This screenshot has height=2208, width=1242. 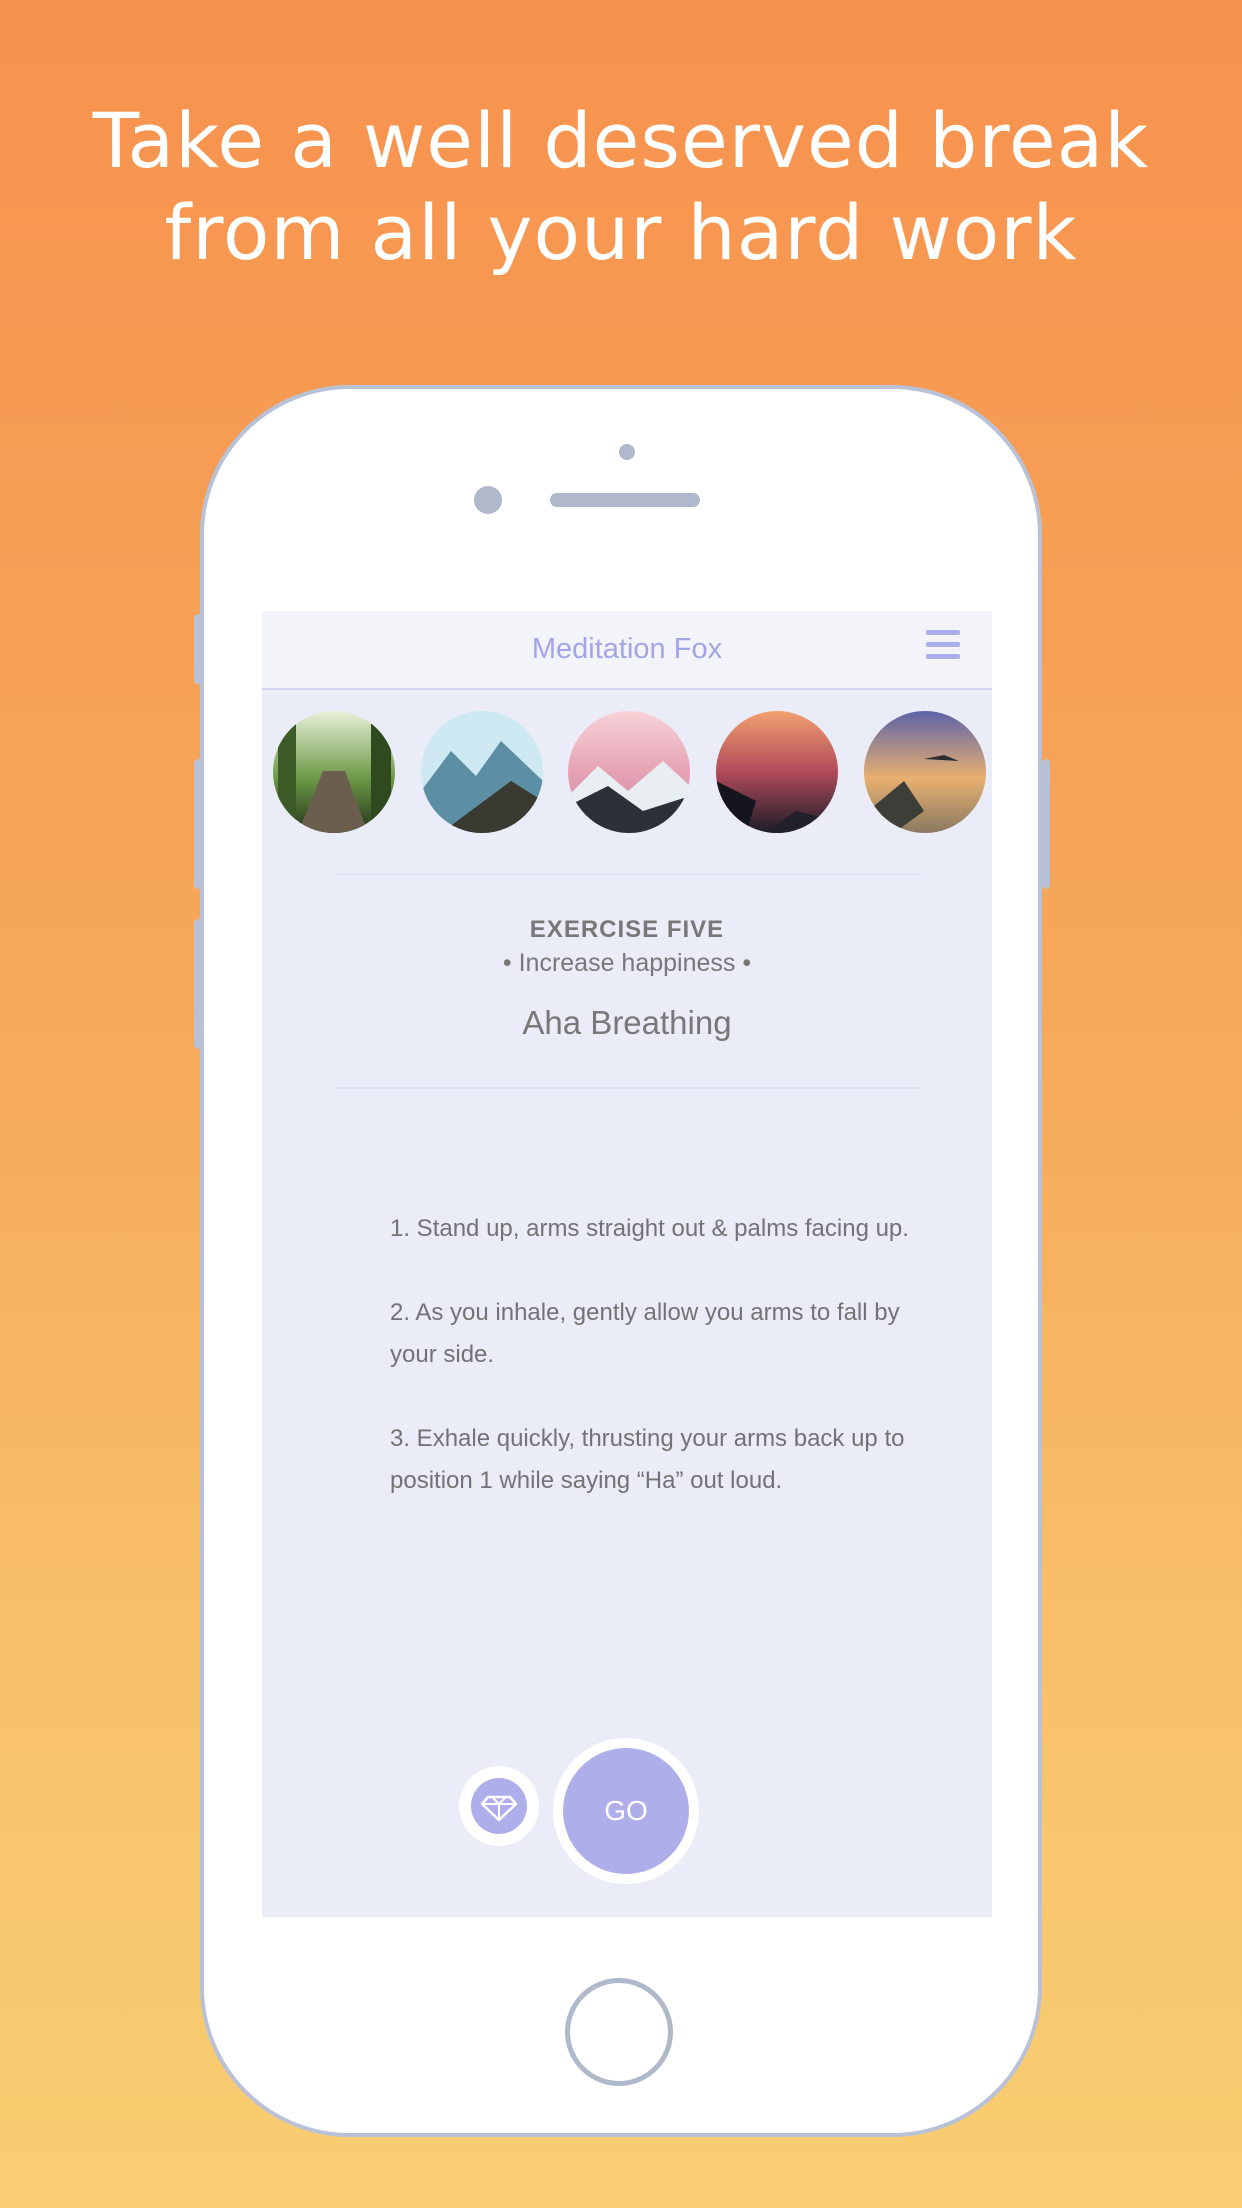 I want to click on phone-side-button, so click(x=198, y=649).